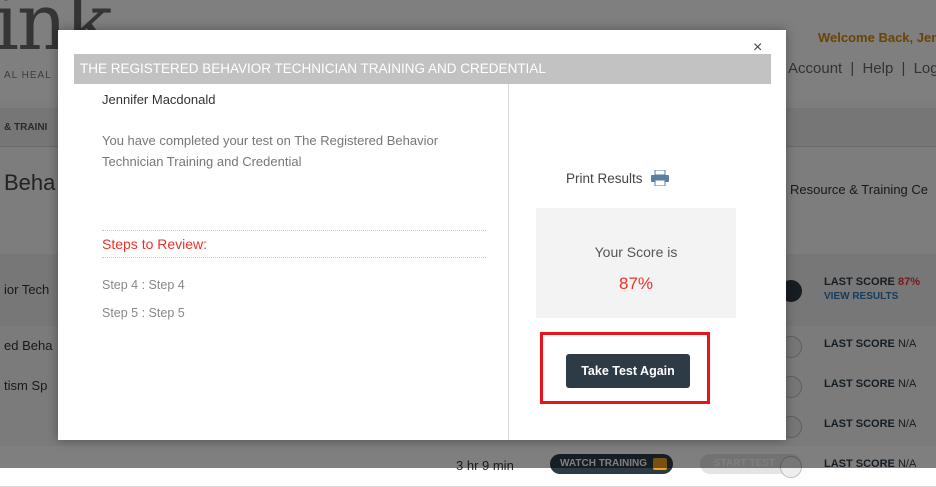 Image resolution: width=936 pixels, height=487 pixels. I want to click on printer-icon, so click(660, 179).